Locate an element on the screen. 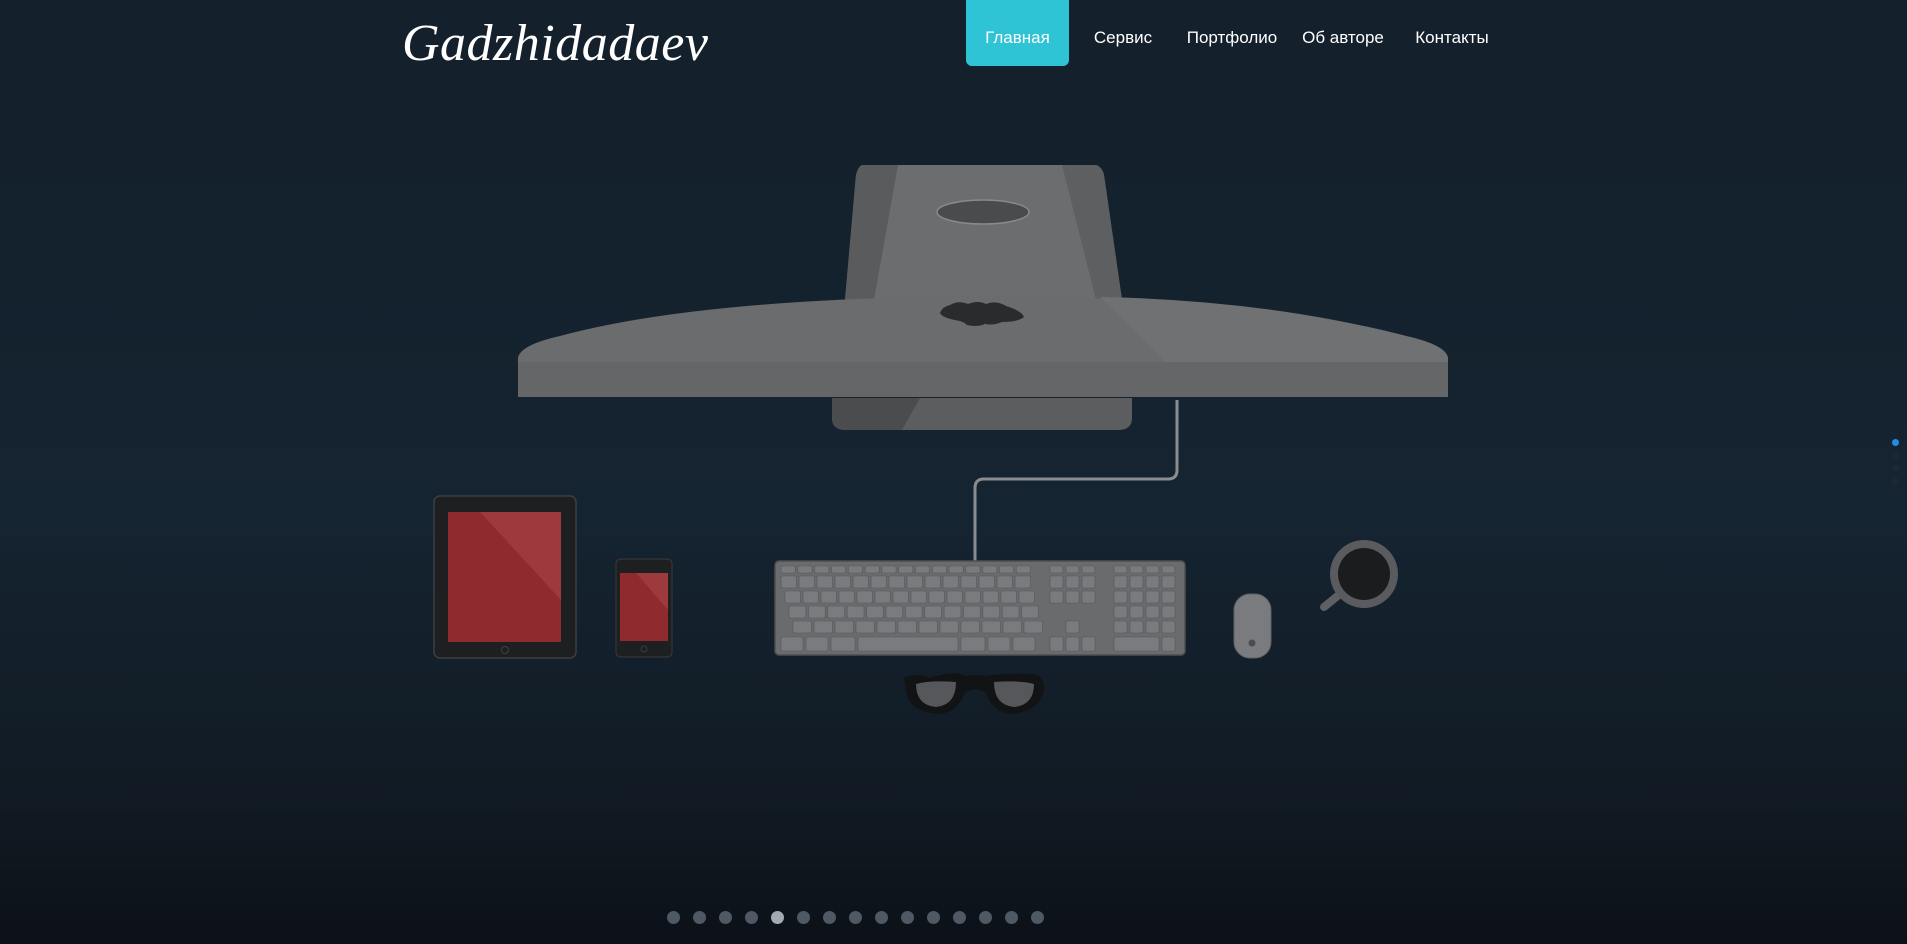  keyboard is located at coordinates (980, 608).